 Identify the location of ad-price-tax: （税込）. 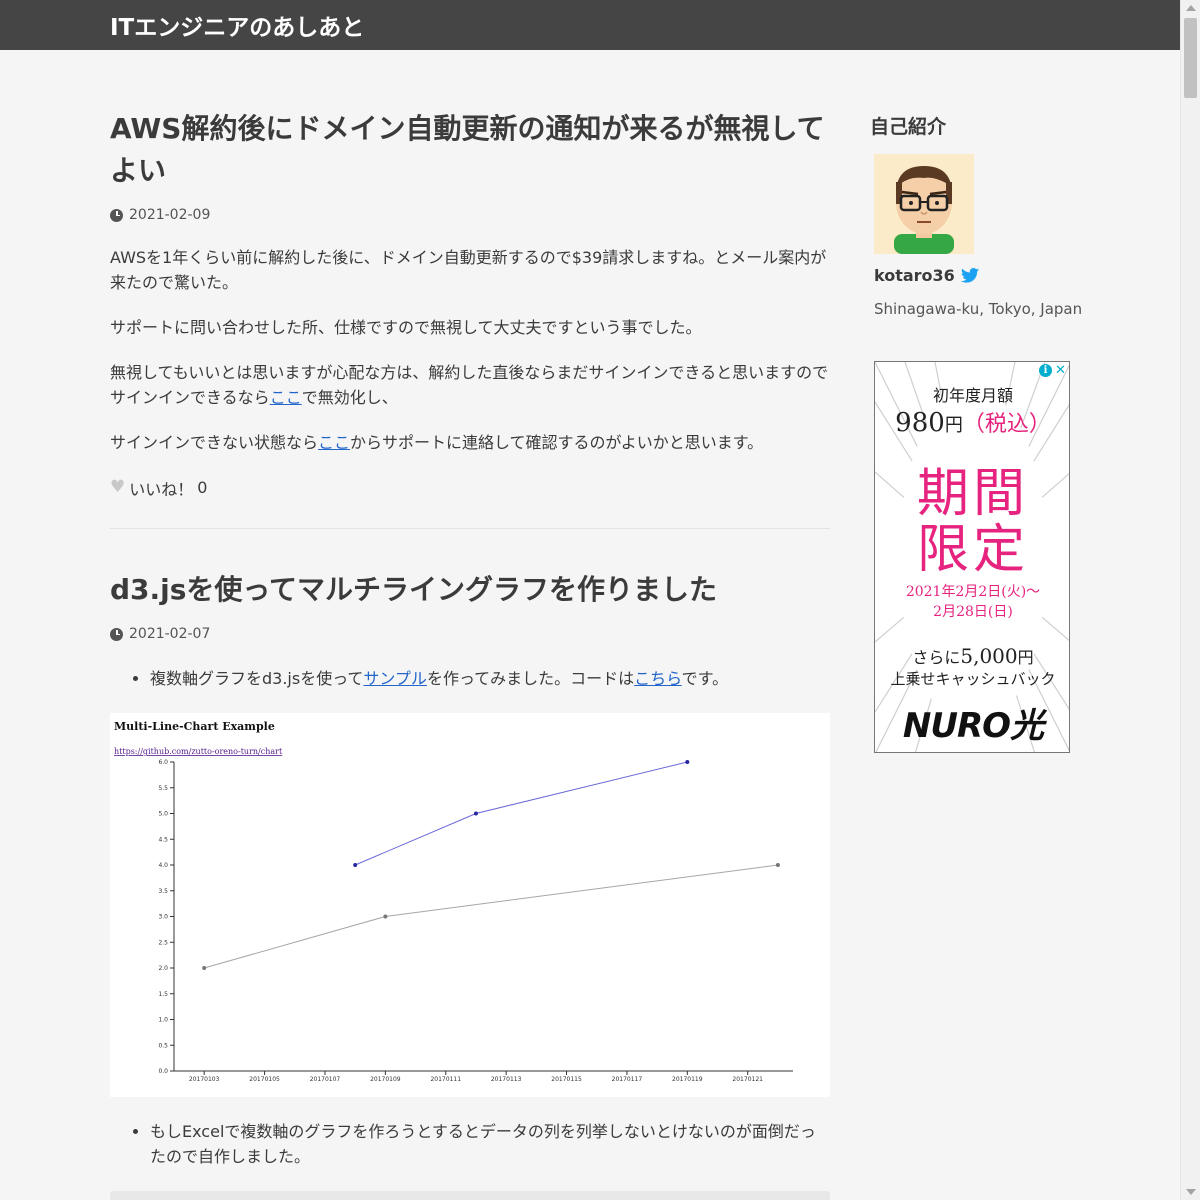
(1006, 424).